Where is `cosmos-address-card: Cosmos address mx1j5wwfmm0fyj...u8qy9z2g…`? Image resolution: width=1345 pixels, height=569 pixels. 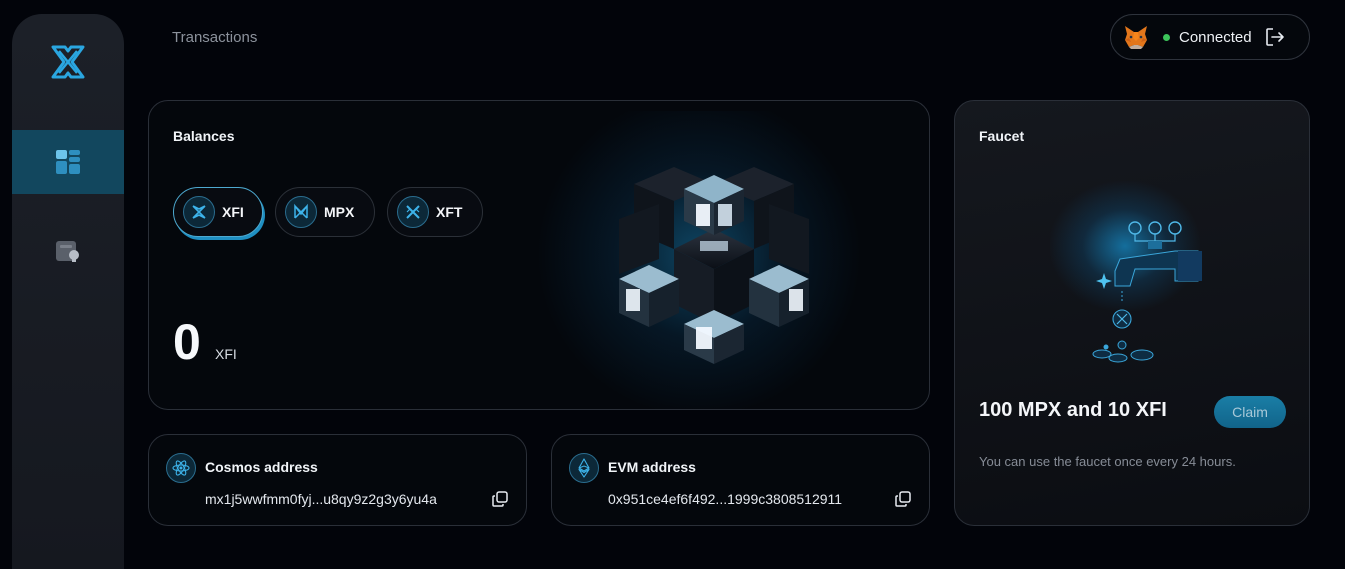 cosmos-address-card: Cosmos address mx1j5wwfmm0fyj...u8qy9z2g… is located at coordinates (337, 480).